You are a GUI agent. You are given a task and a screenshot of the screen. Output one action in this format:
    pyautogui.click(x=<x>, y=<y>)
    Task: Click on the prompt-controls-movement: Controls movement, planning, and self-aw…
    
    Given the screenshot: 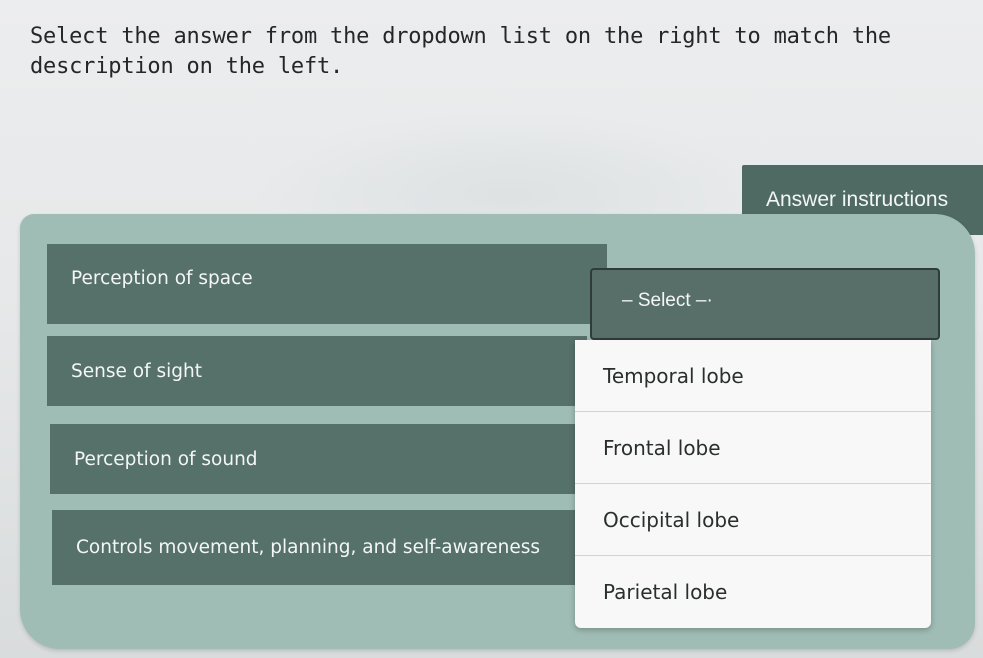 What is the action you would take?
    pyautogui.click(x=316, y=547)
    